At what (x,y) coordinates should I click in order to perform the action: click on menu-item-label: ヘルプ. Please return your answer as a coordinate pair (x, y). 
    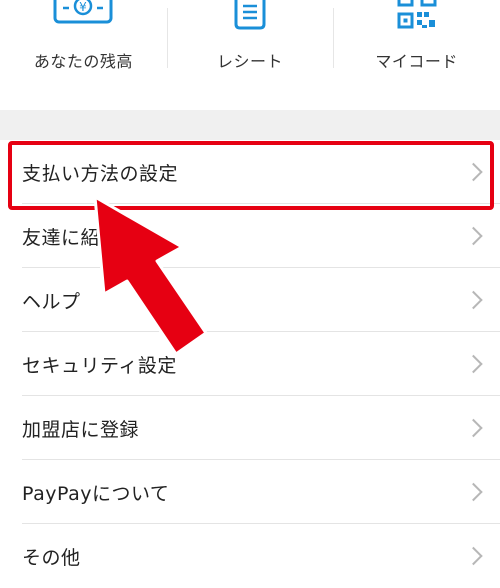
    Looking at the image, I should click on (51, 301).